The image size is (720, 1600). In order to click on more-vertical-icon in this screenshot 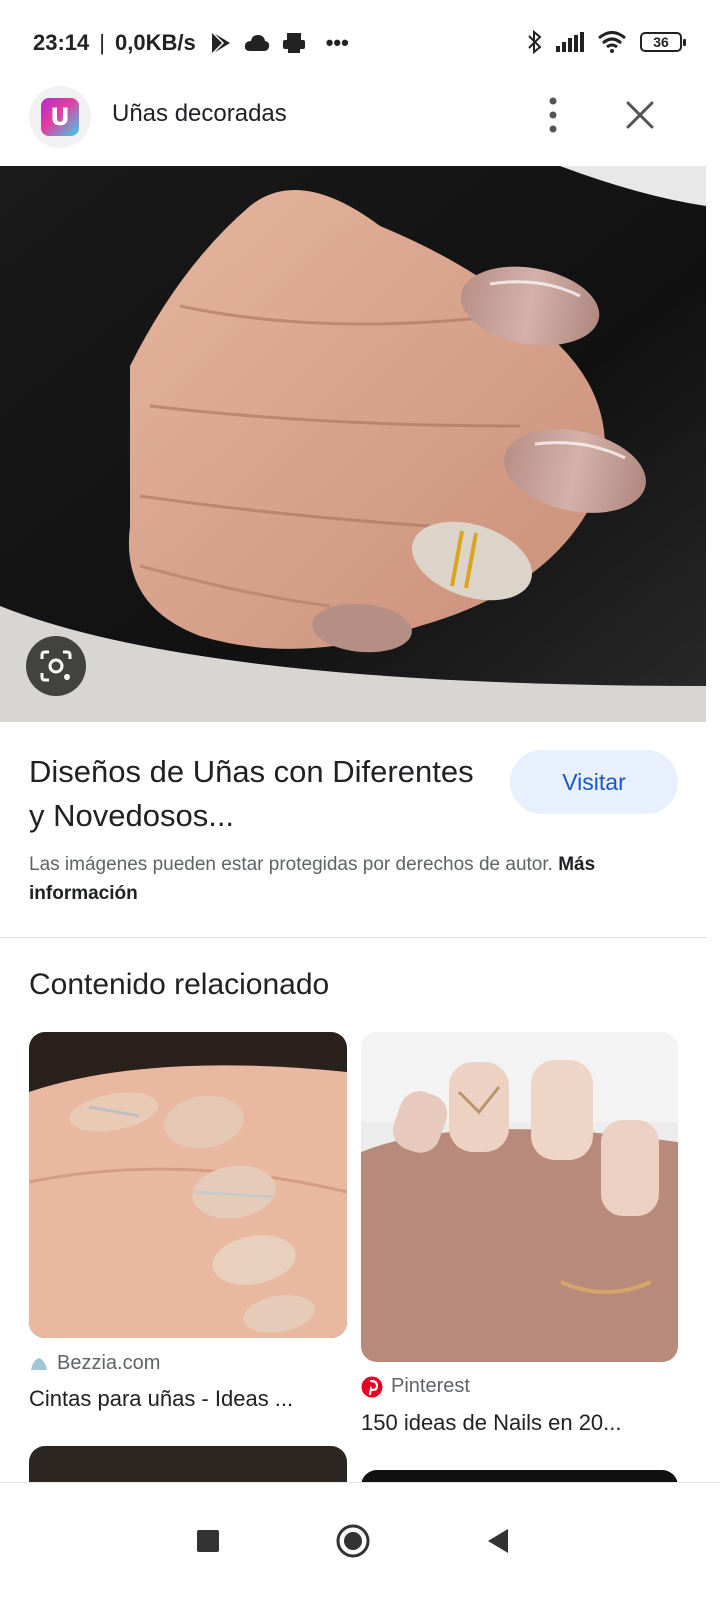, I will do `click(553, 115)`.